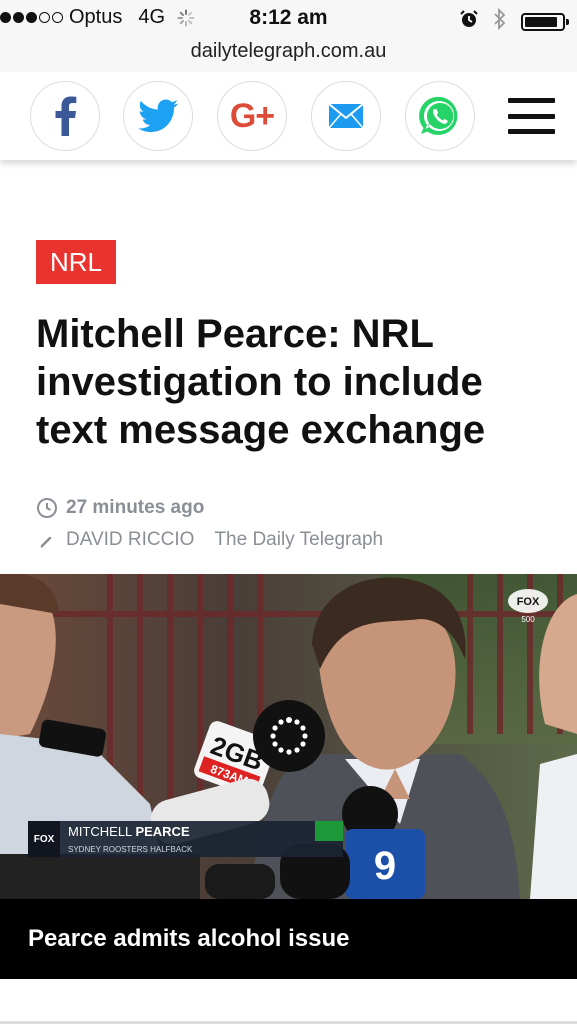  I want to click on share-bar: G+, so click(288, 116).